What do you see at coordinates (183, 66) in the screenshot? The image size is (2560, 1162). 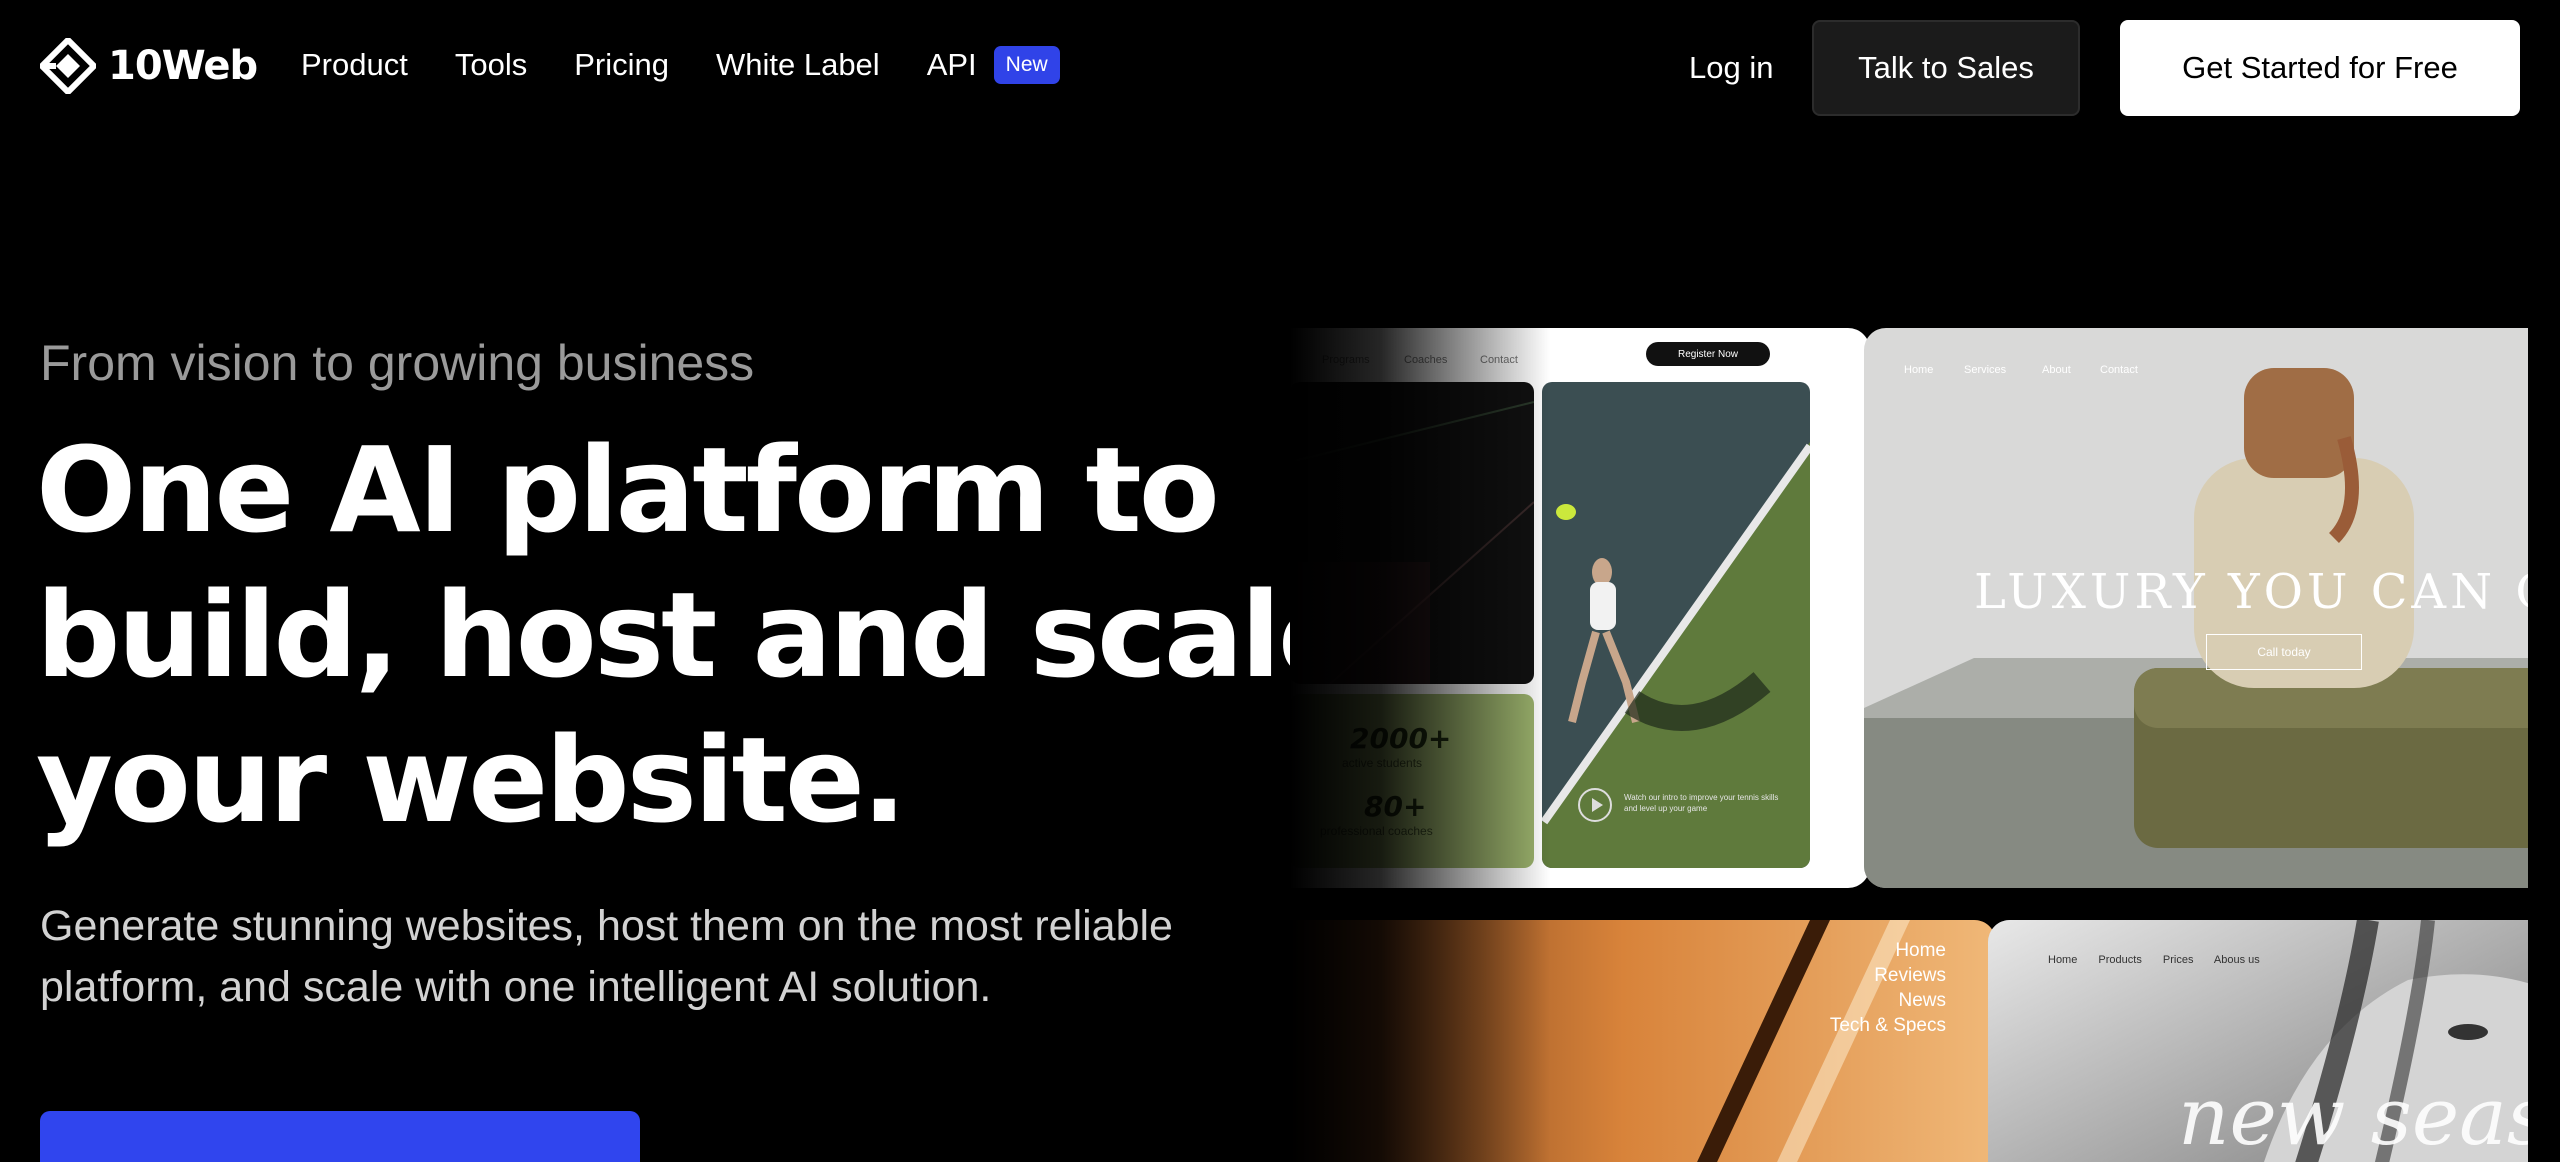 I see `brand-name: 10Web` at bounding box center [183, 66].